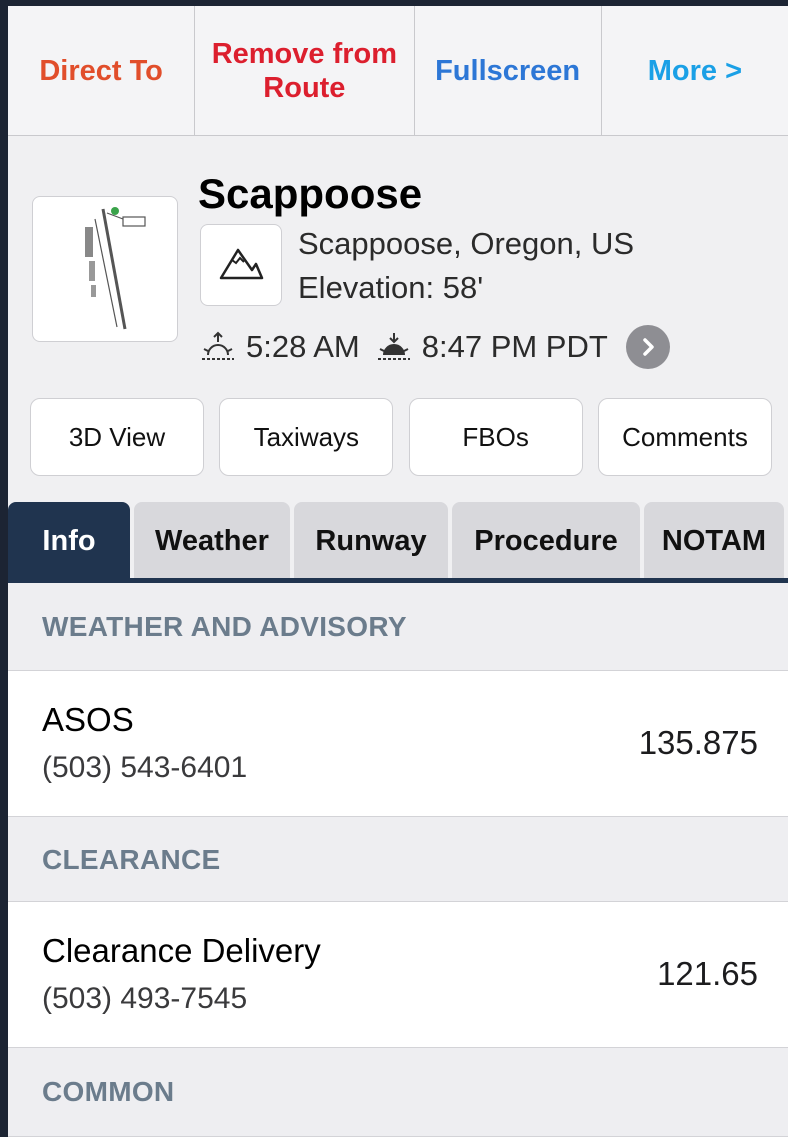 The image size is (788, 1137). I want to click on tab-runway: Runway, so click(371, 541).